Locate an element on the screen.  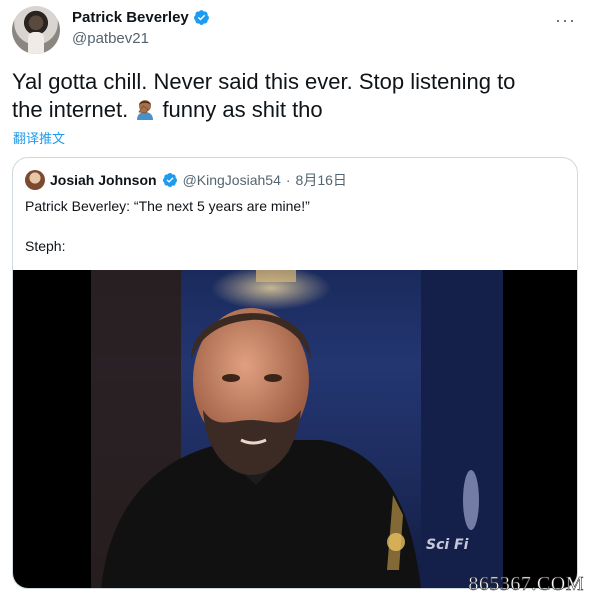
quoted-text-line2: Steph: is located at coordinates (45, 246).